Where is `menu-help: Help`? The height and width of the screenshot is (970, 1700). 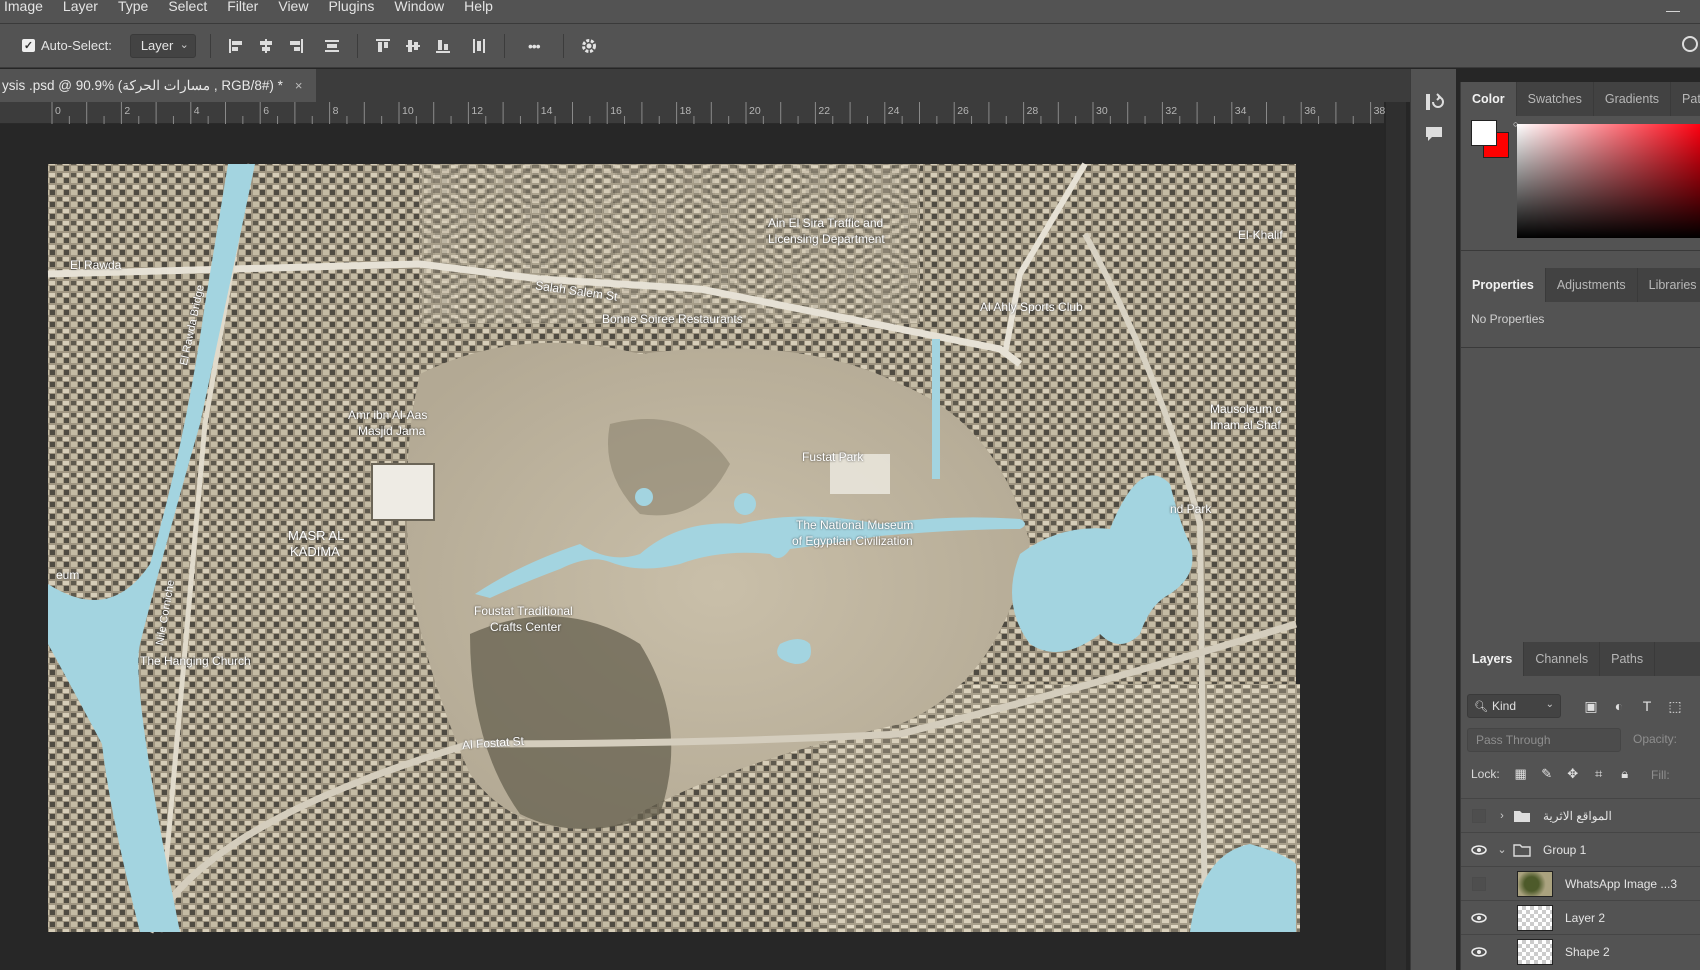 menu-help: Help is located at coordinates (478, 7).